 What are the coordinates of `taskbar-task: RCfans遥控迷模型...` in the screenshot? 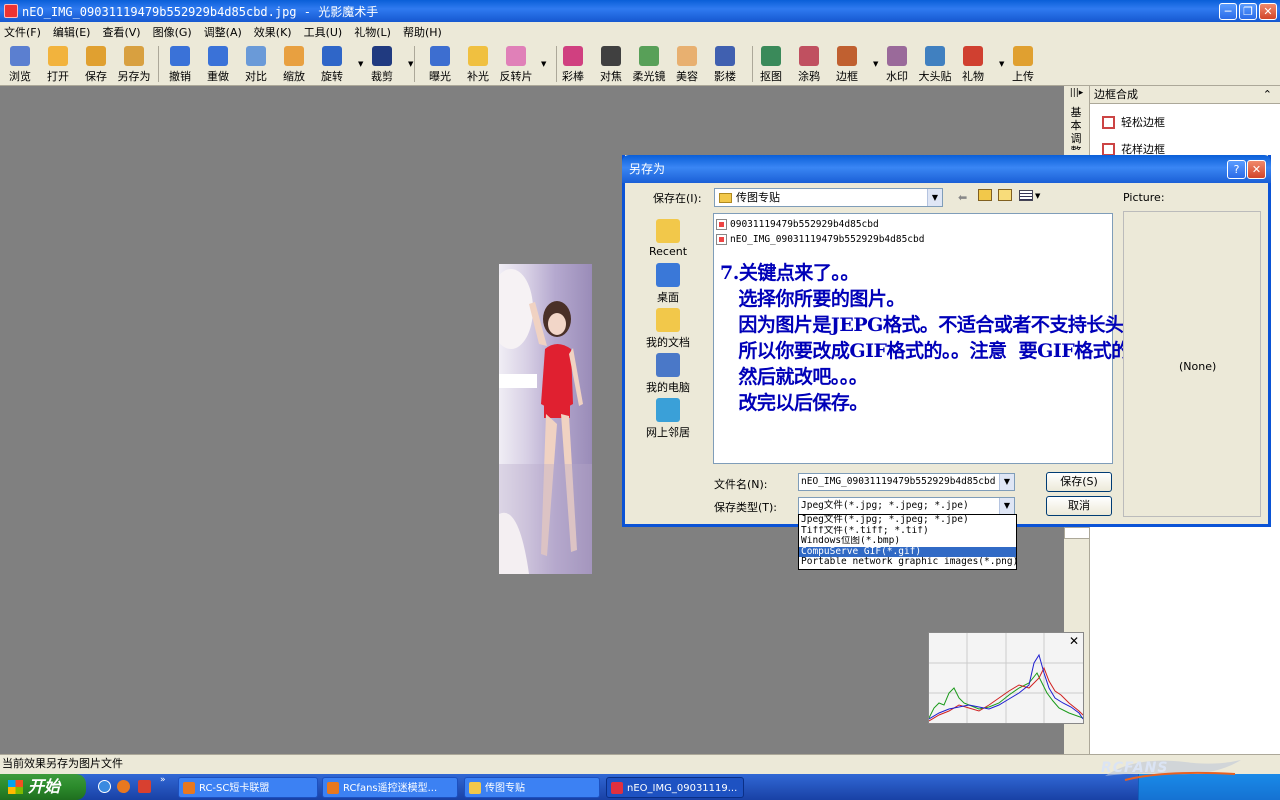 It's located at (390, 787).